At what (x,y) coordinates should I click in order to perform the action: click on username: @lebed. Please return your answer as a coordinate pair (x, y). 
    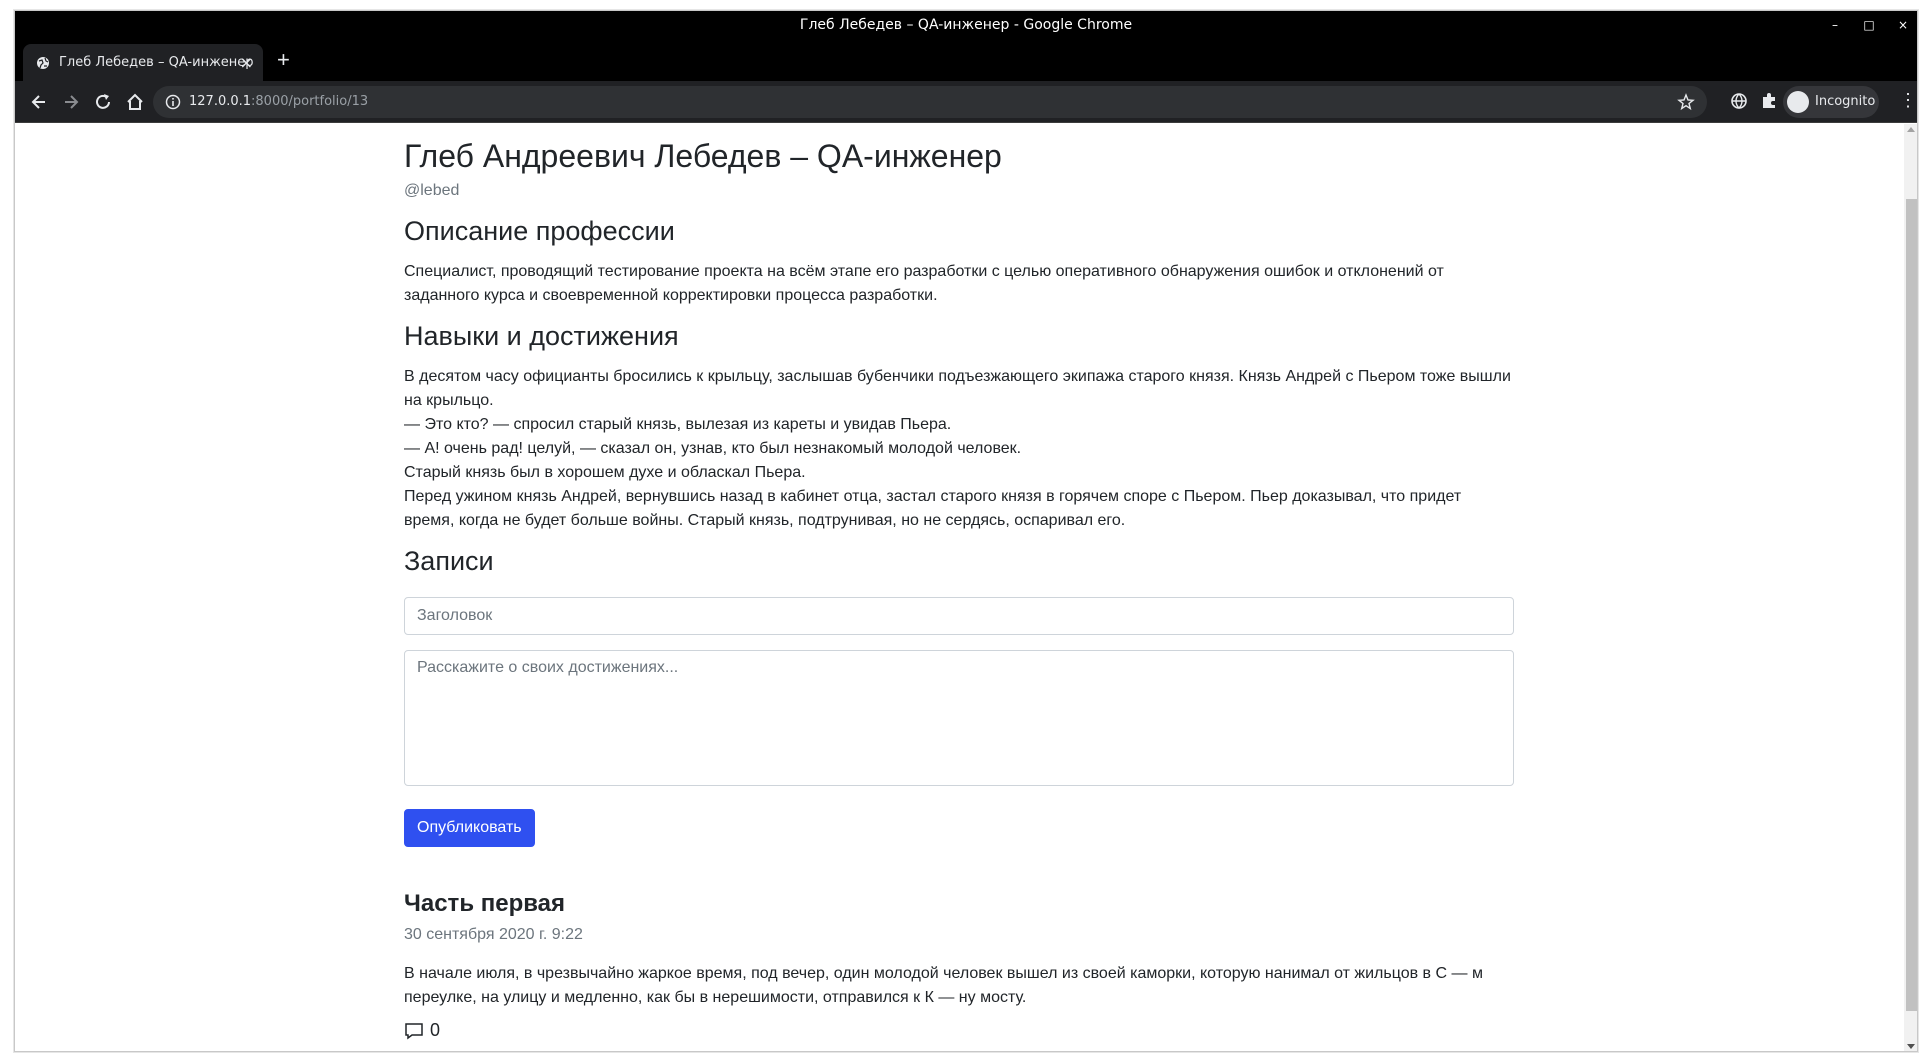
    Looking at the image, I should click on (432, 190).